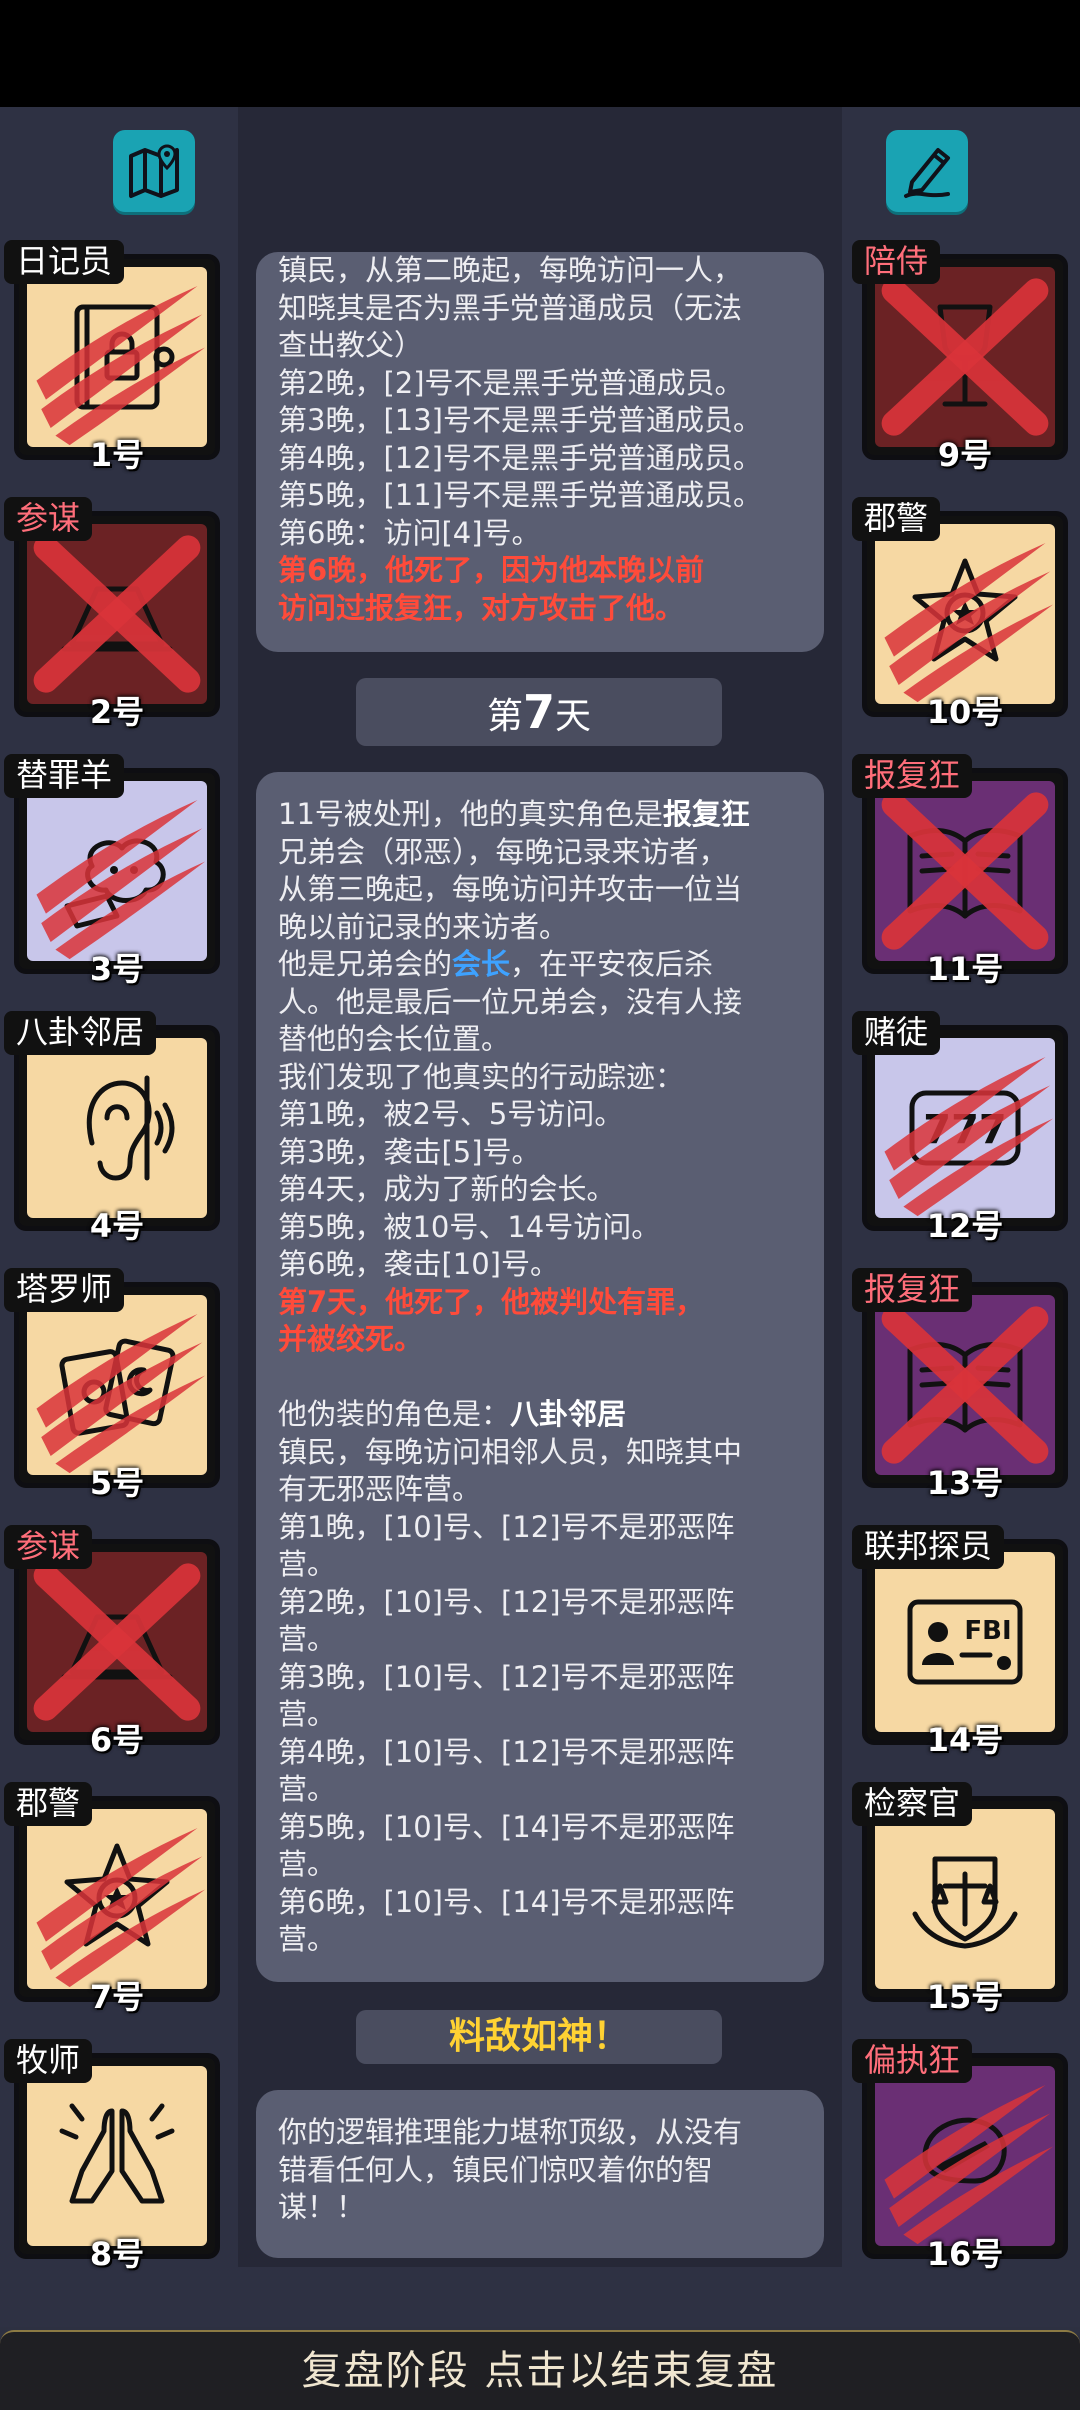  Describe the element at coordinates (506, 1826) in the screenshot. I see `log-line: 第5晚，[10]号、[14]号不是邪恶阵` at that location.